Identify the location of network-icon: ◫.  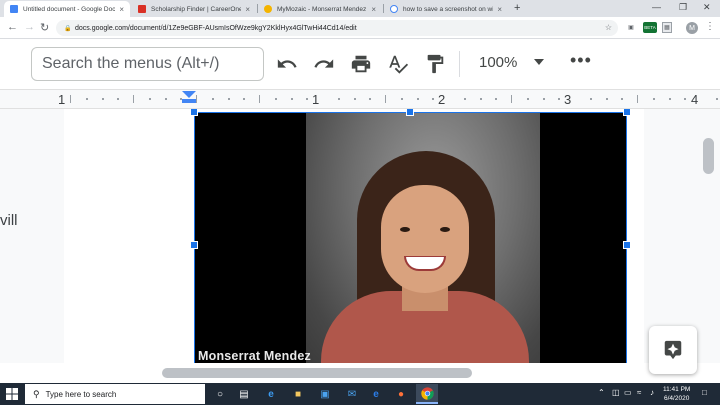
(616, 392).